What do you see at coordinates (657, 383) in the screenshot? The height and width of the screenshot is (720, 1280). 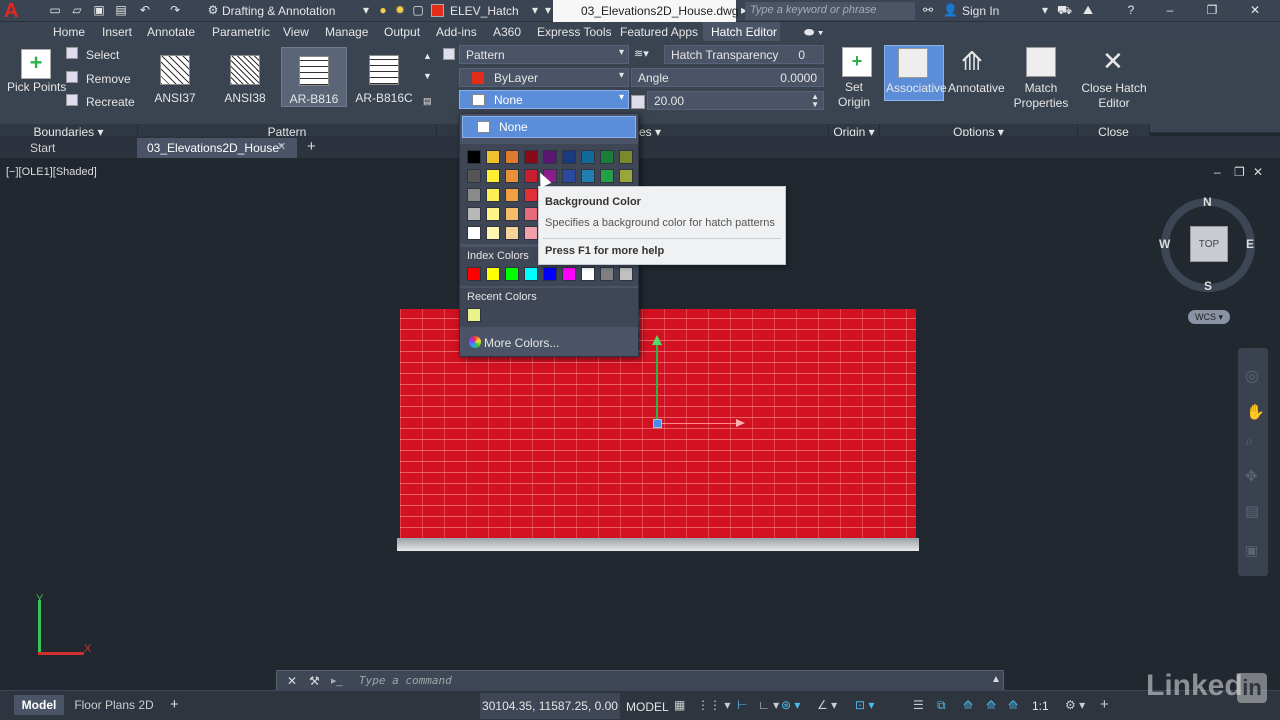 I see `y-axis-grip` at bounding box center [657, 383].